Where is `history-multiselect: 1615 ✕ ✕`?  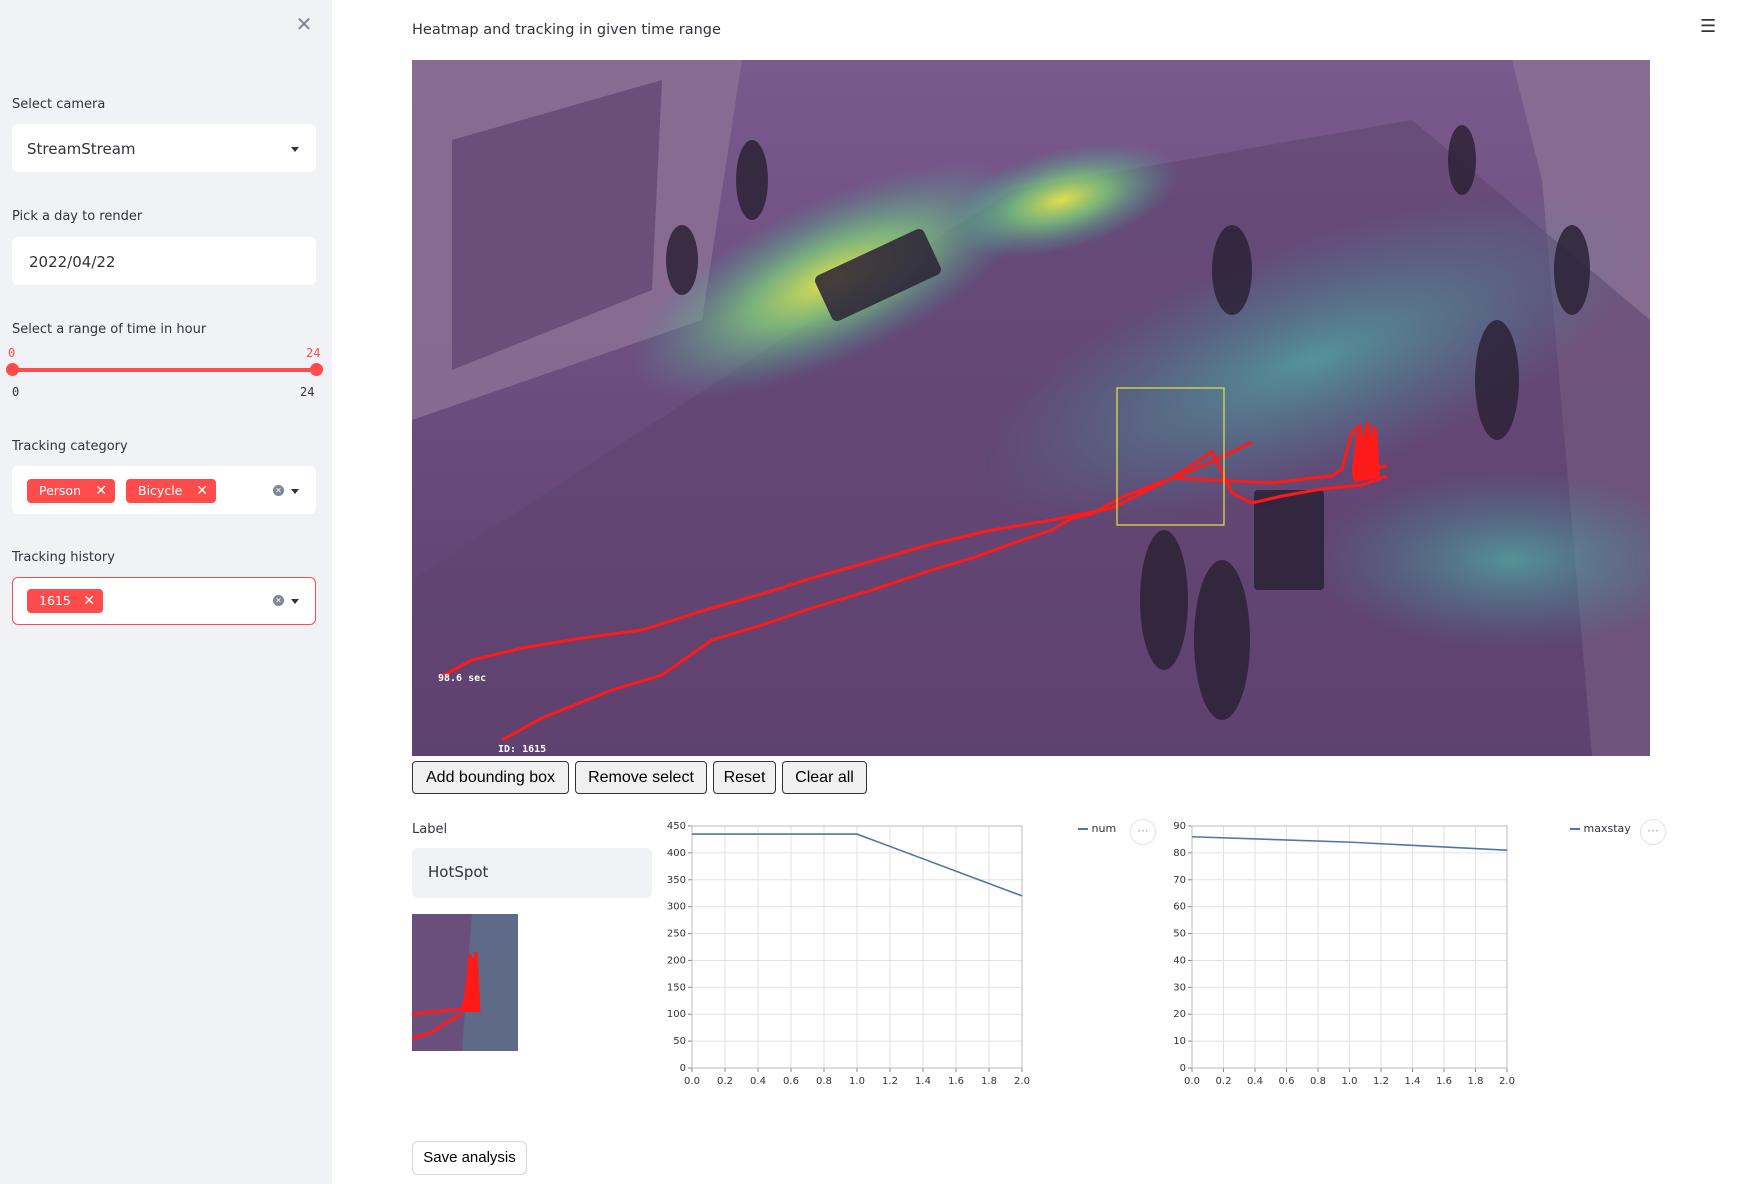 history-multiselect: 1615 ✕ ✕ is located at coordinates (164, 601).